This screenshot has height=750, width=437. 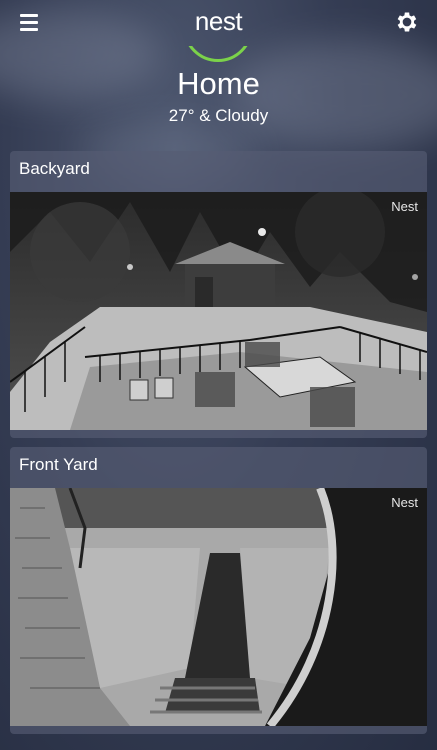 What do you see at coordinates (54, 168) in the screenshot?
I see `camera-name: Backyard` at bounding box center [54, 168].